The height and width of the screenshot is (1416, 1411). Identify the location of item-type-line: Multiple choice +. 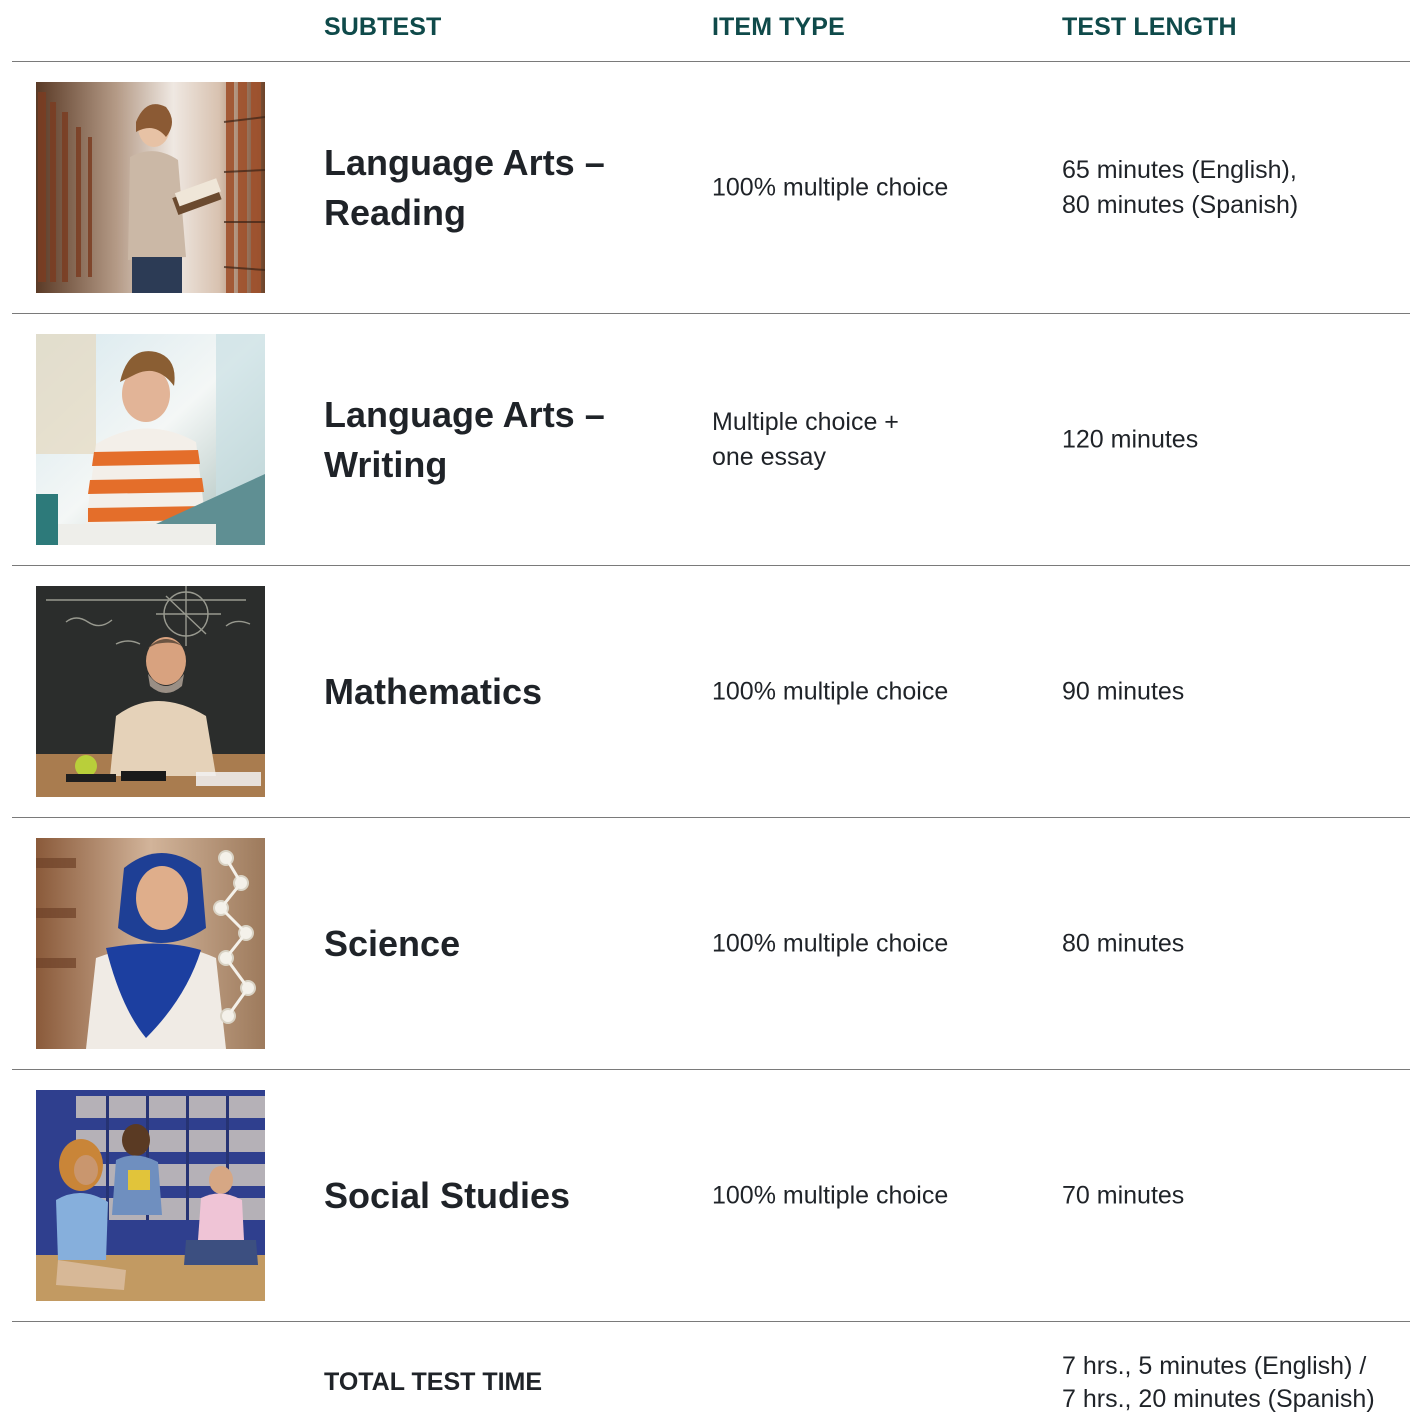
(805, 421).